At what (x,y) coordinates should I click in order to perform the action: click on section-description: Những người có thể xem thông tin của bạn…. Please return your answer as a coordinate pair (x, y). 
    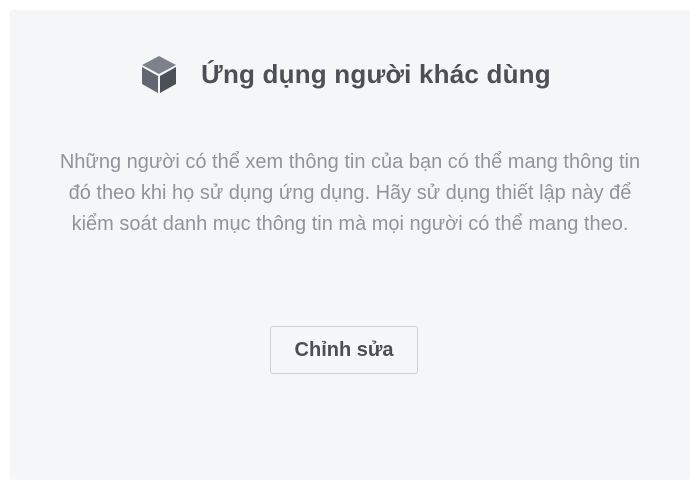
    Looking at the image, I should click on (350, 193).